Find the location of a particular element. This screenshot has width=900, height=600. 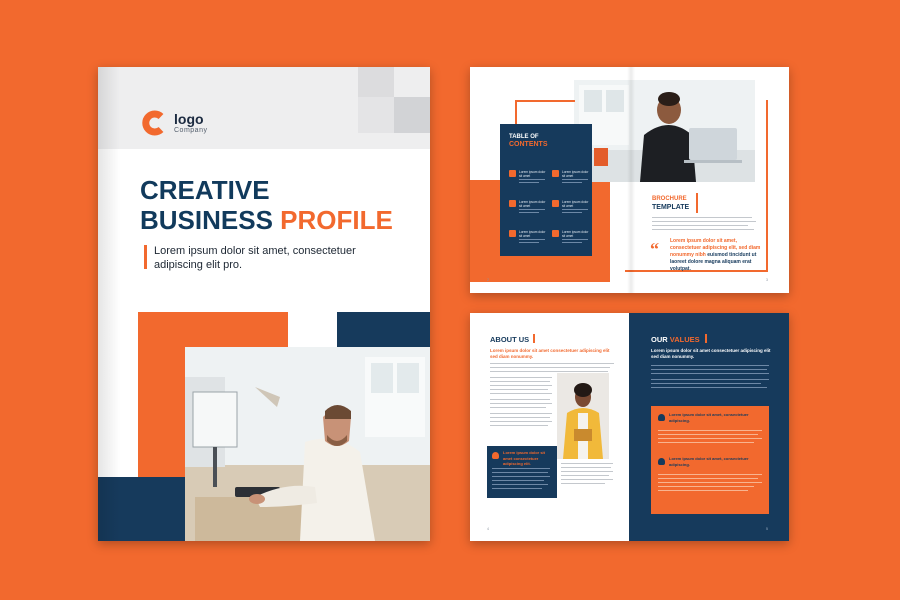

about-heading: ABOUT US is located at coordinates (510, 339).